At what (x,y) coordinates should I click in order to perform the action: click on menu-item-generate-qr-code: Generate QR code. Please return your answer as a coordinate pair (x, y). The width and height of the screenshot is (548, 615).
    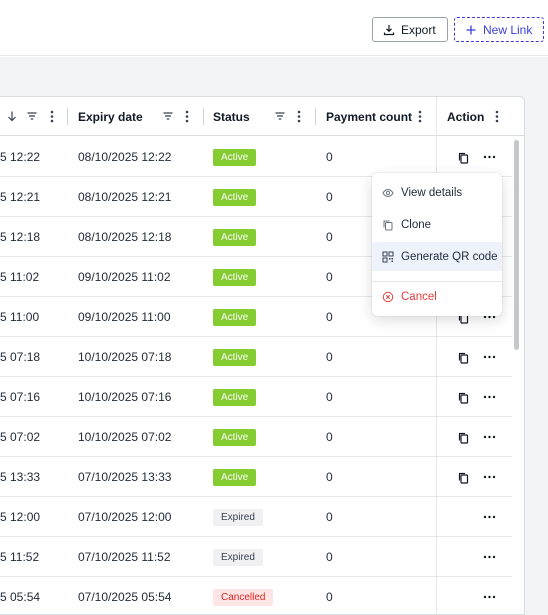
    Looking at the image, I should click on (437, 256).